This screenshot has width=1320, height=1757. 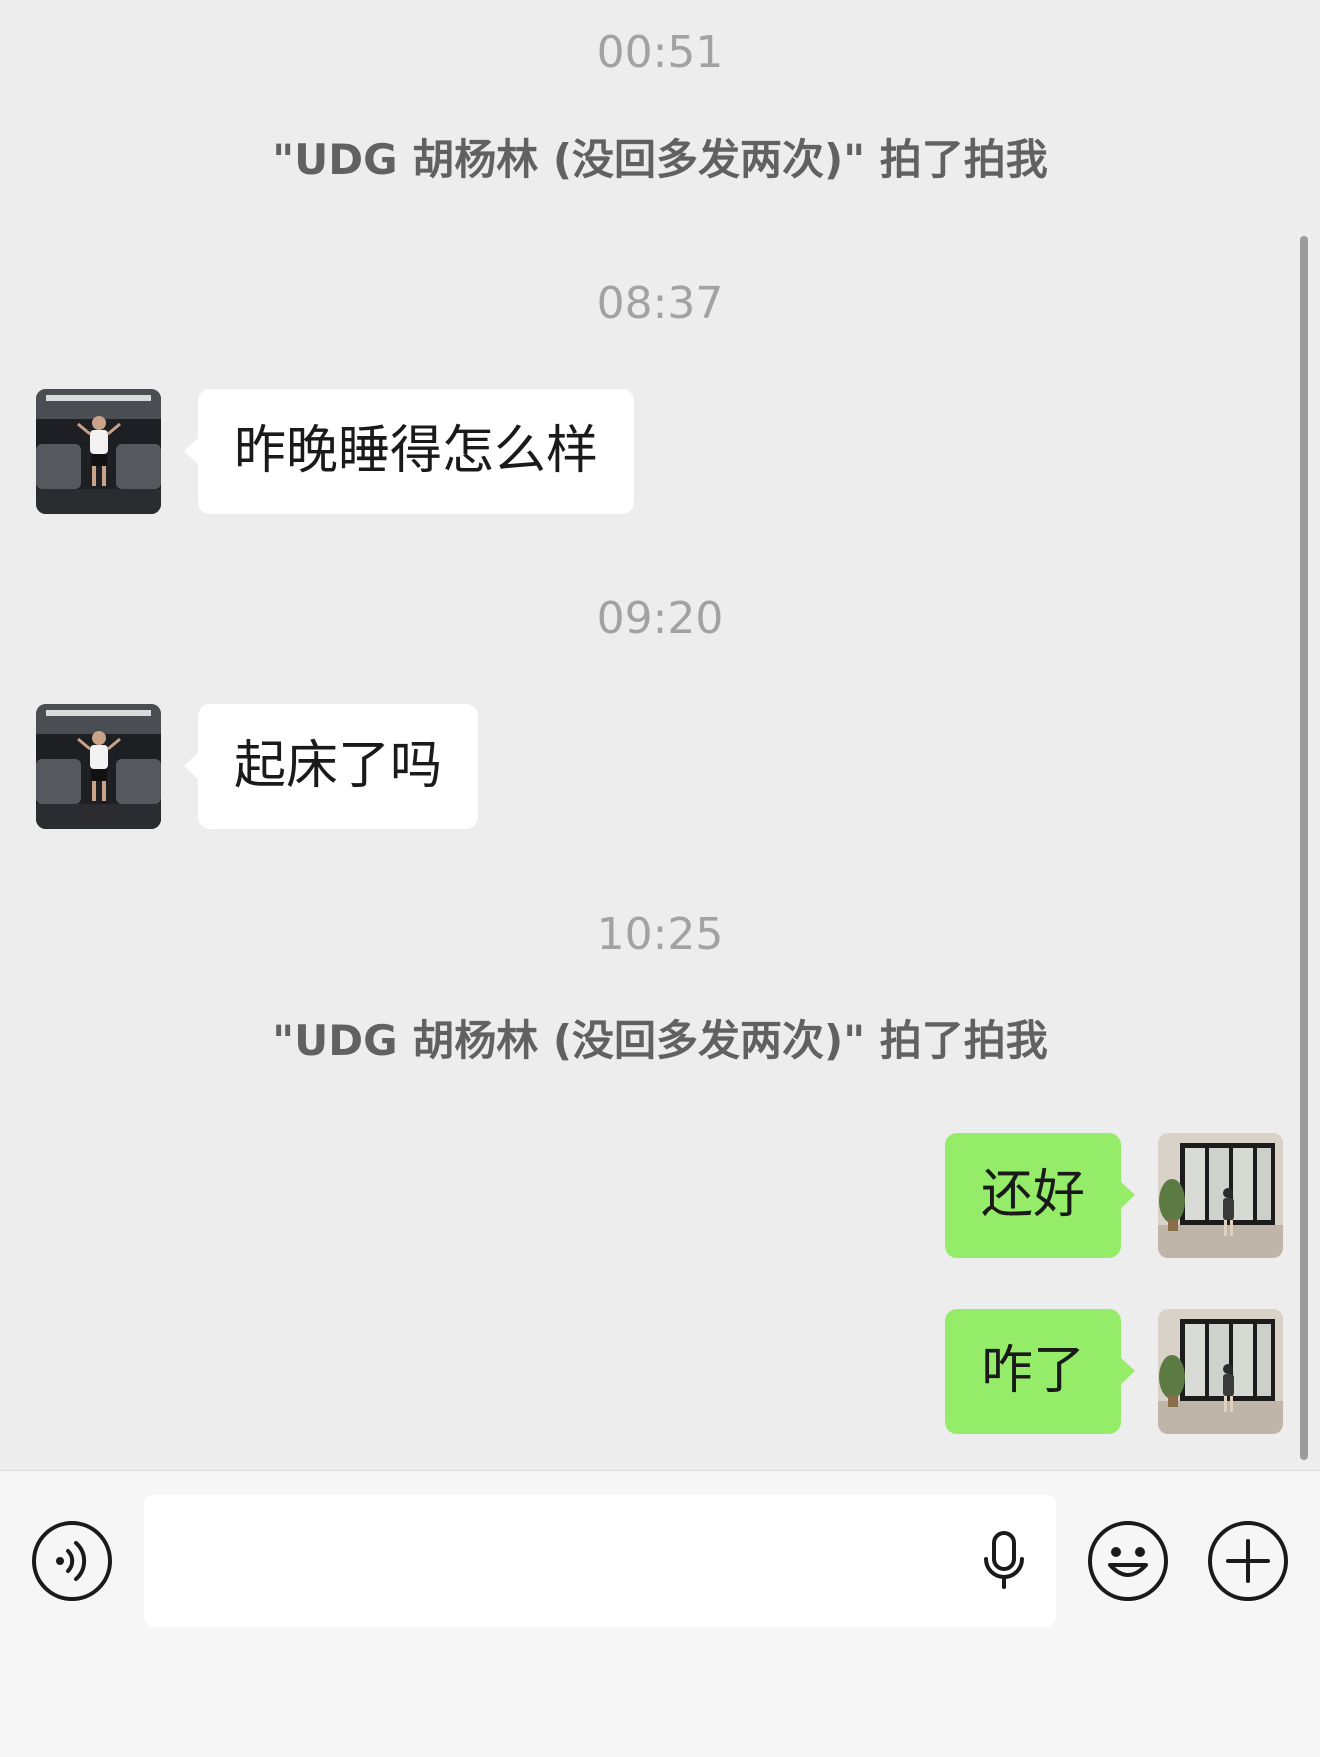 I want to click on message-text: 咋了, so click(x=1032, y=1371).